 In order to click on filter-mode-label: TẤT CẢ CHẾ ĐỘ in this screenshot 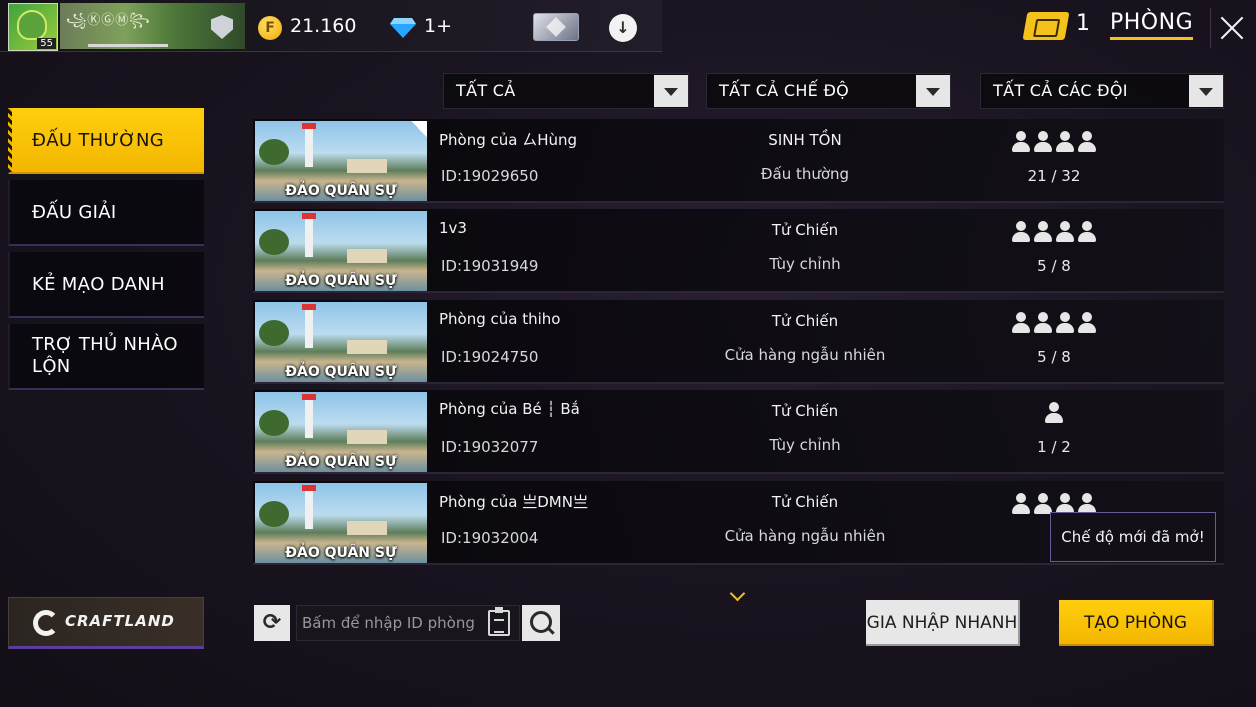, I will do `click(784, 90)`.